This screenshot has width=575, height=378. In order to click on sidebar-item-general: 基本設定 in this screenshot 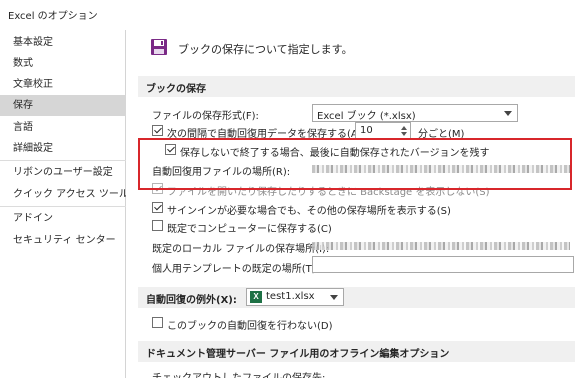, I will do `click(63, 42)`.